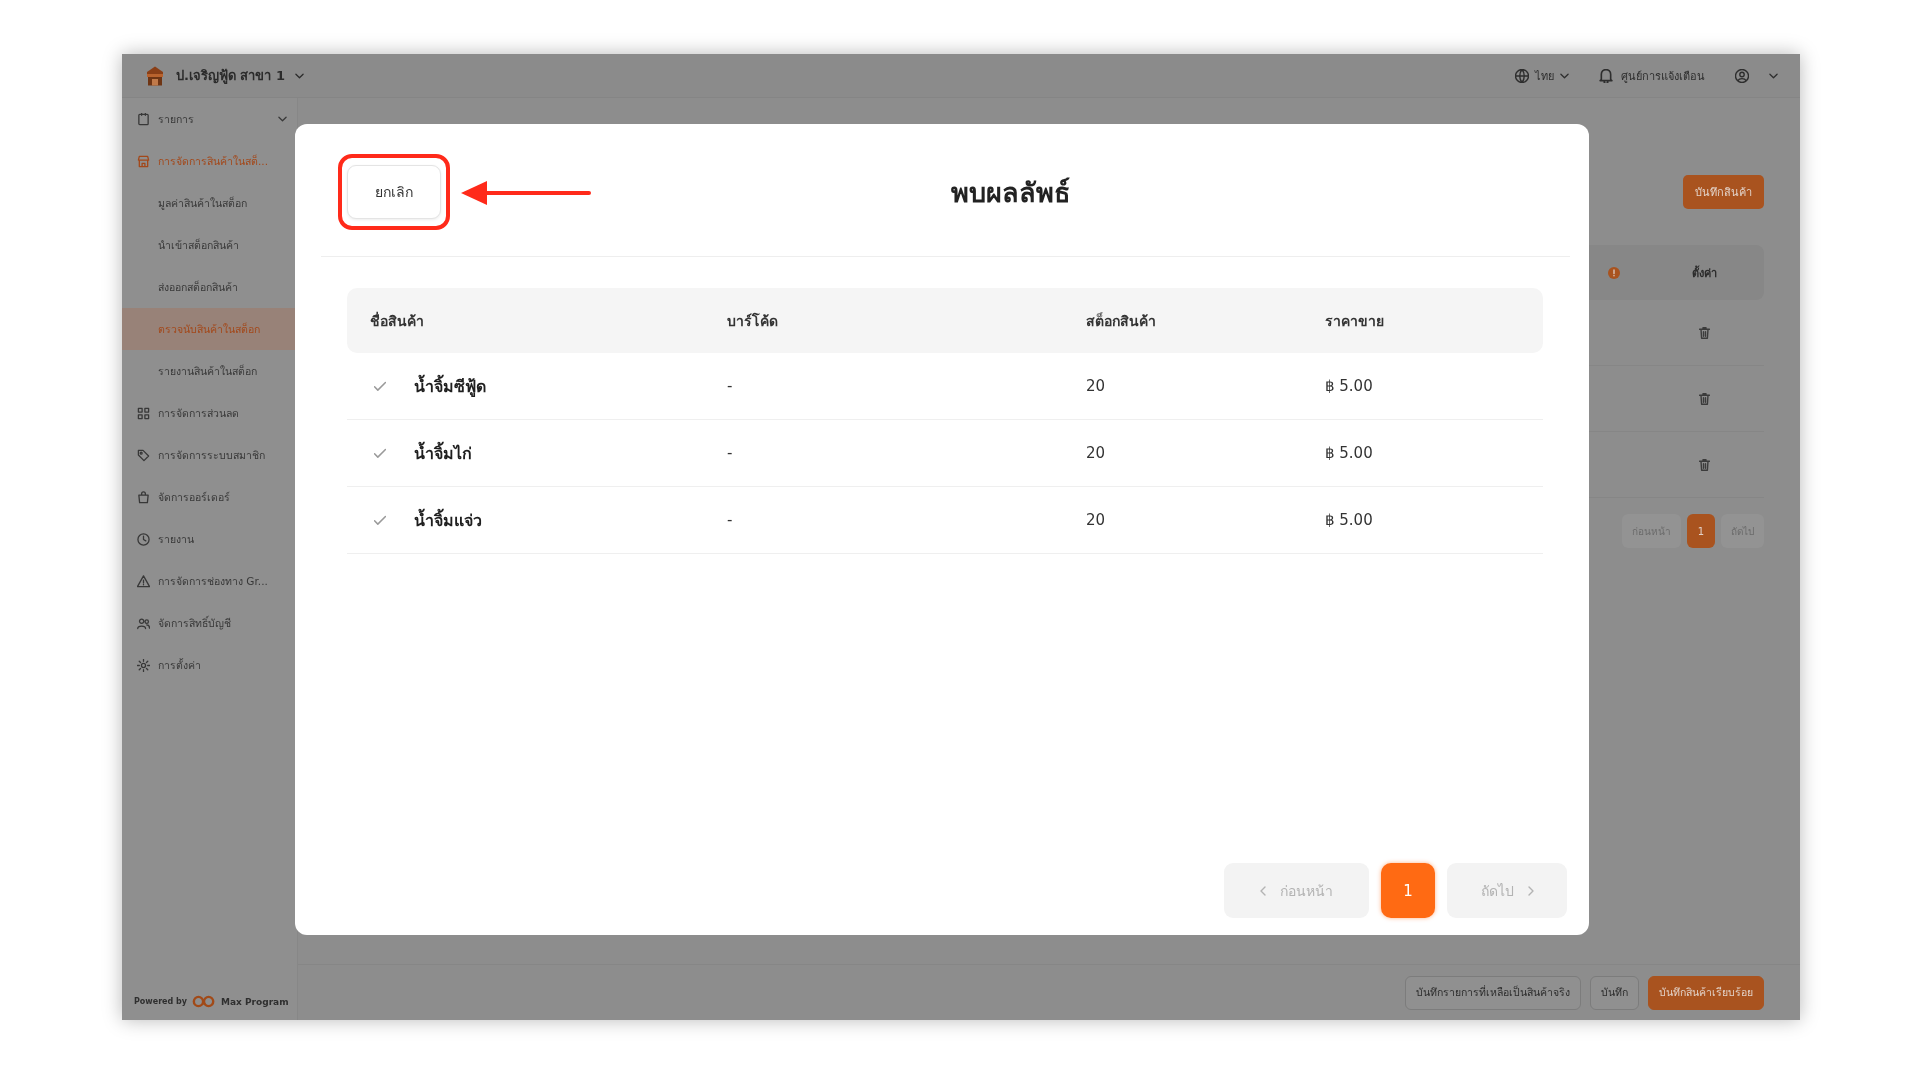 This screenshot has width=1920, height=1080. I want to click on cancel-button: ยกเลิก, so click(394, 192).